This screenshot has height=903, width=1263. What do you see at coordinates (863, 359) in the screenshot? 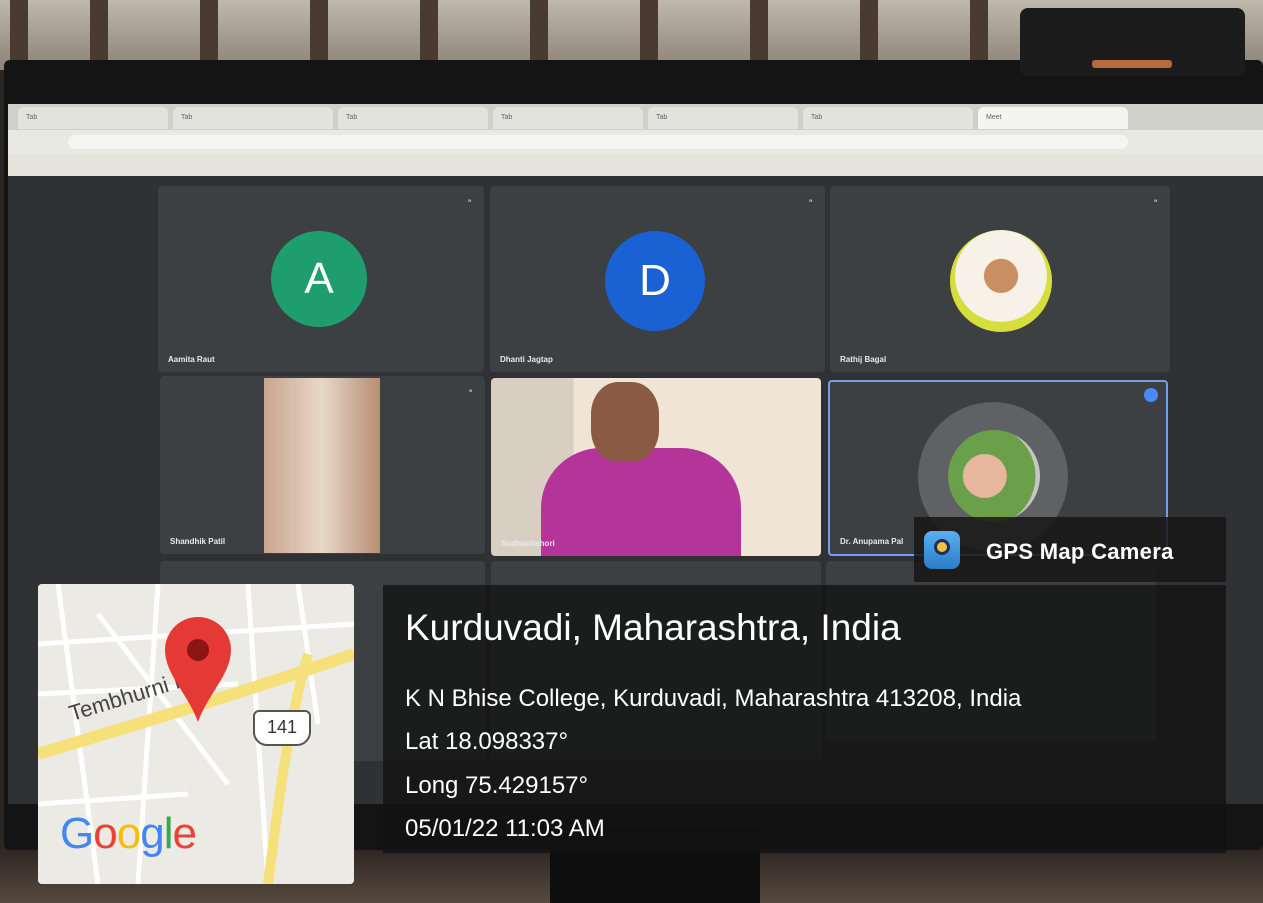
I see `participant-name: Rathij Bagal` at bounding box center [863, 359].